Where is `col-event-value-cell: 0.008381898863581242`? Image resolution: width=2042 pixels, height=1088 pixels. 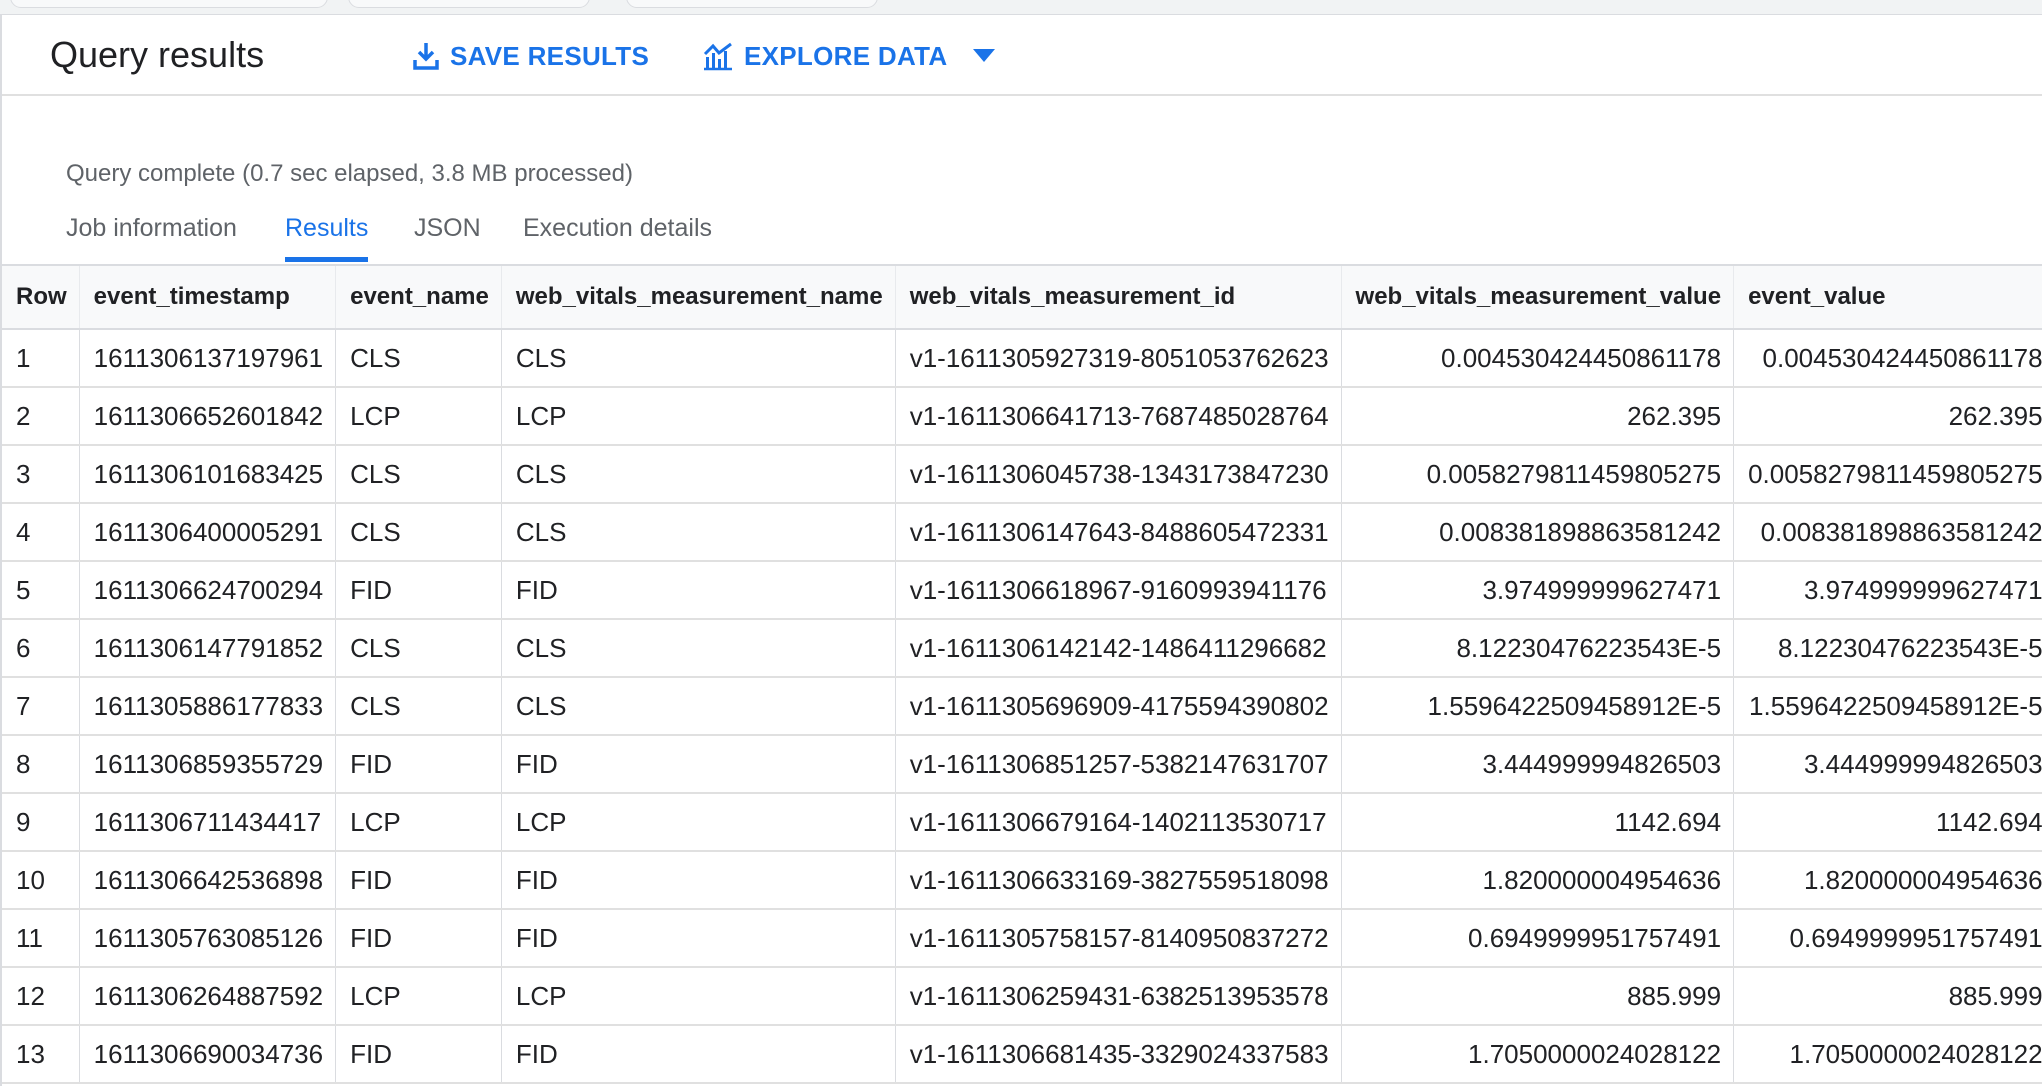
col-event-value-cell: 0.008381898863581242 is located at coordinates (1887, 532).